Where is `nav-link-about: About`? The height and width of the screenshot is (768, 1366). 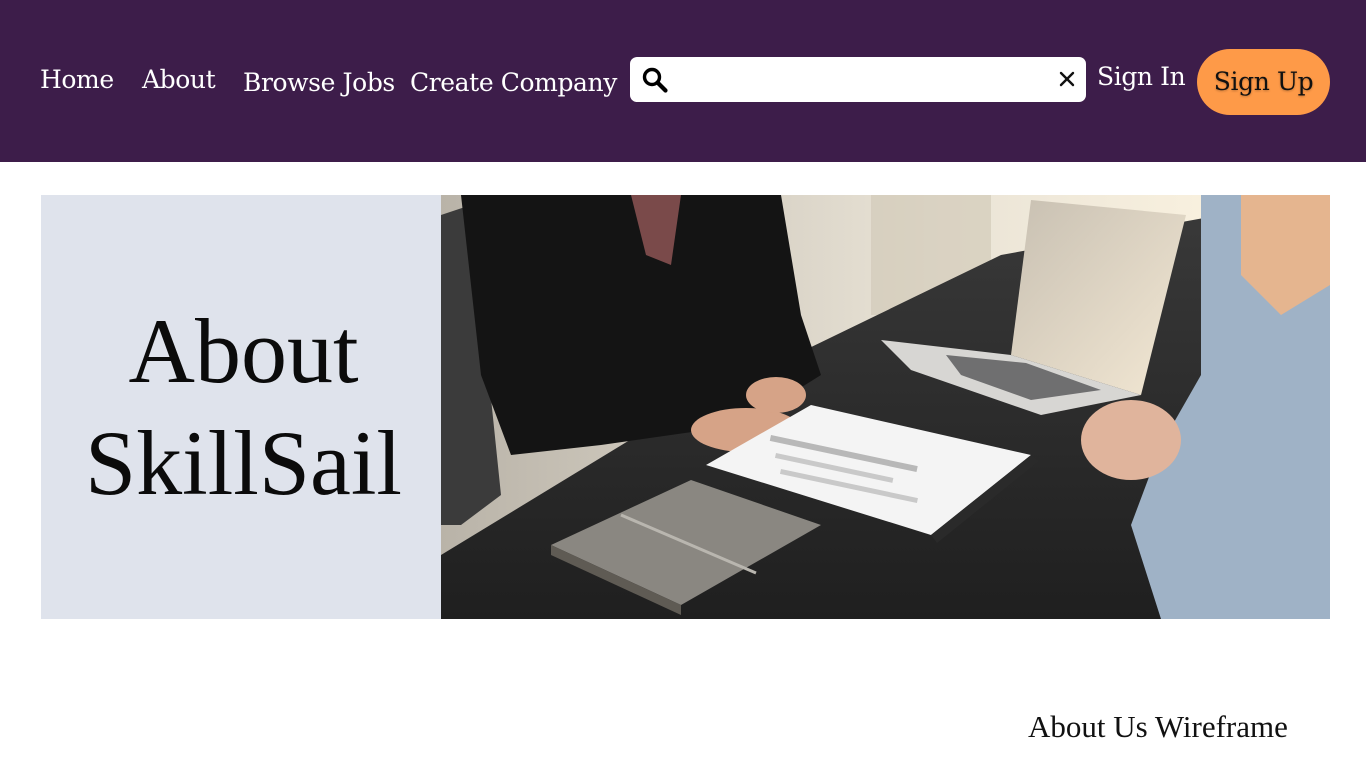
nav-link-about: About is located at coordinates (179, 80).